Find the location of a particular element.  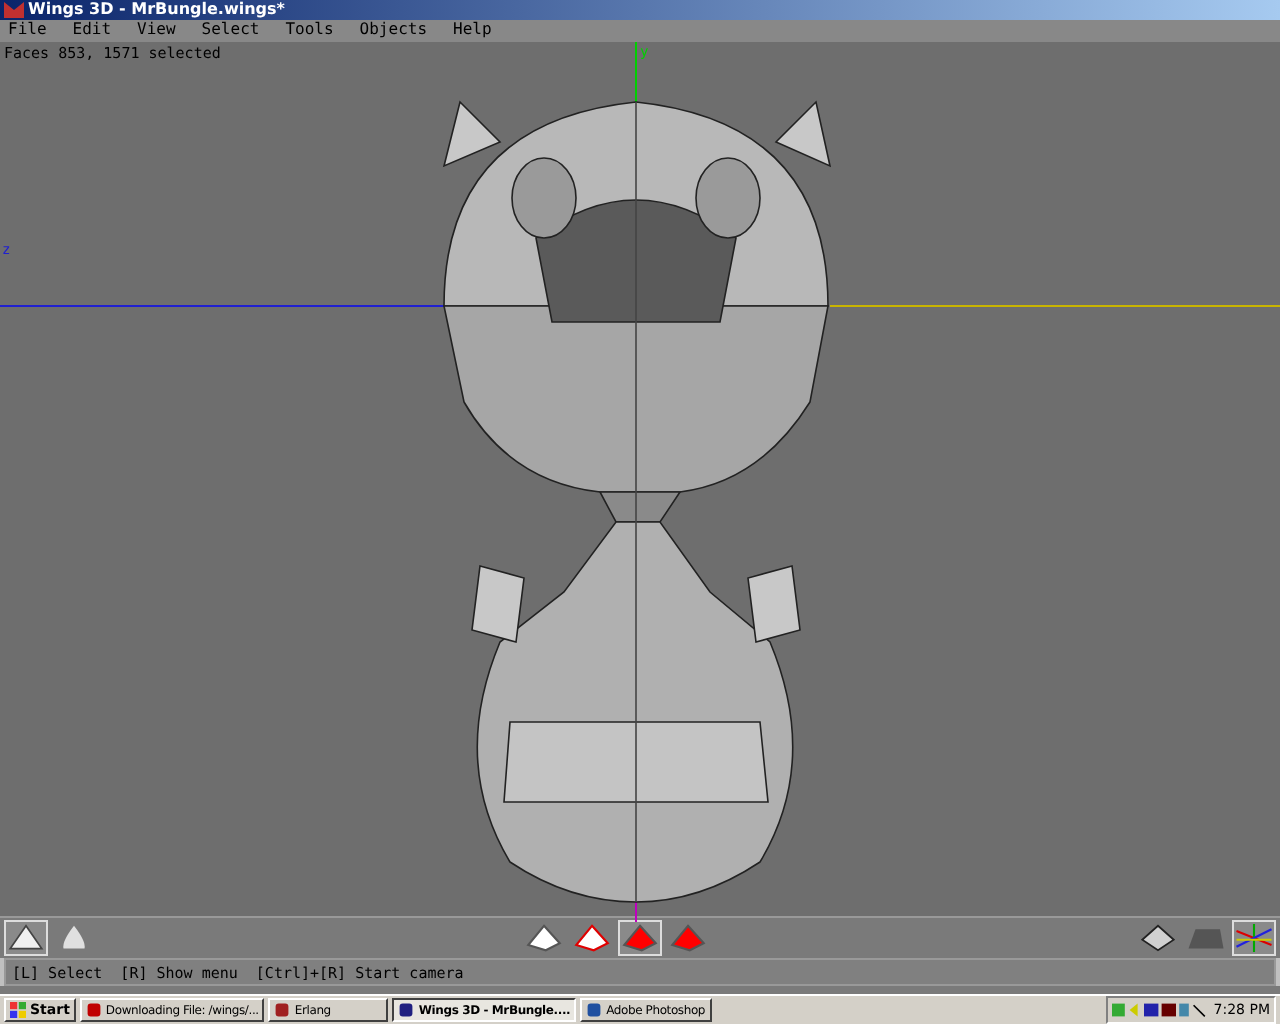

tray-icons is located at coordinates (1159, 1010).